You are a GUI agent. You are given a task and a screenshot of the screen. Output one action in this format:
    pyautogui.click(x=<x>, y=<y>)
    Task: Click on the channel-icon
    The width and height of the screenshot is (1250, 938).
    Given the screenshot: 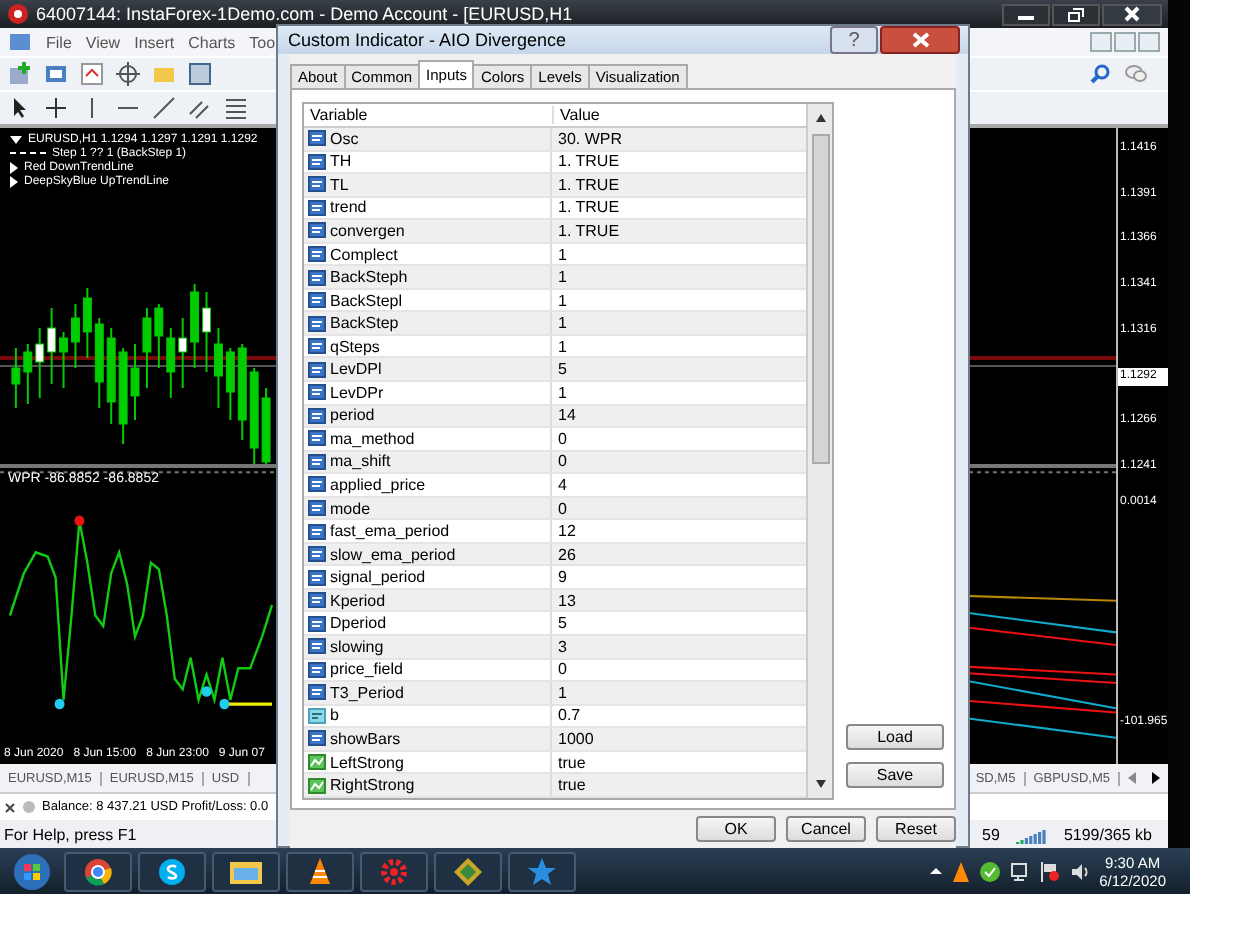 What is the action you would take?
    pyautogui.click(x=200, y=108)
    